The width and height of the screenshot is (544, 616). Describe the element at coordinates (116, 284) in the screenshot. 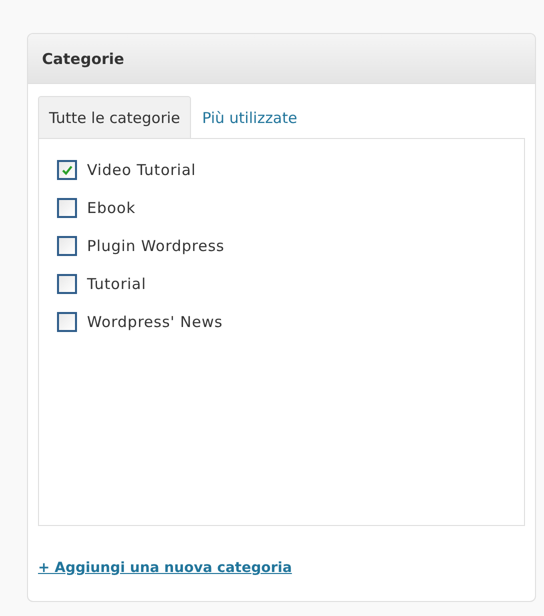

I see `category-label: Tutorial` at that location.